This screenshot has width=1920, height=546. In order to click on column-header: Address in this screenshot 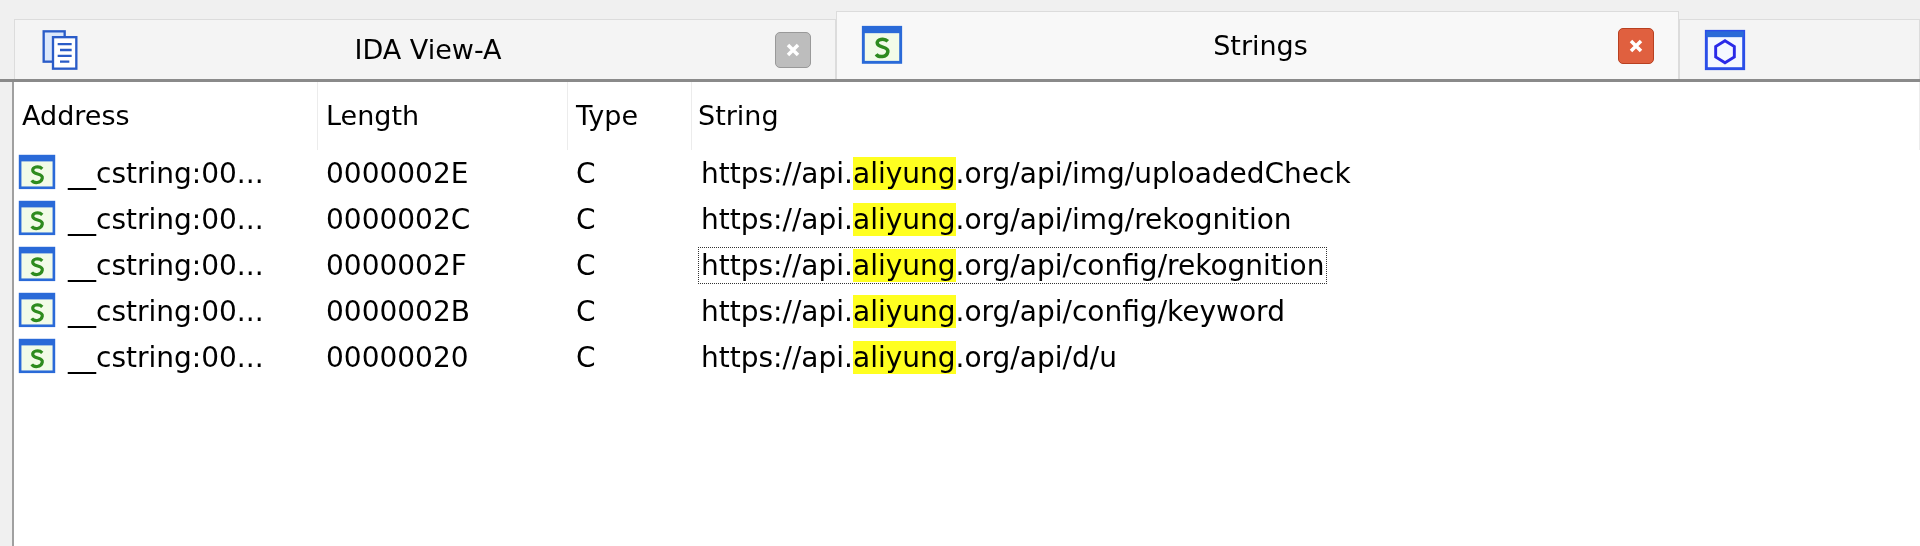, I will do `click(166, 116)`.